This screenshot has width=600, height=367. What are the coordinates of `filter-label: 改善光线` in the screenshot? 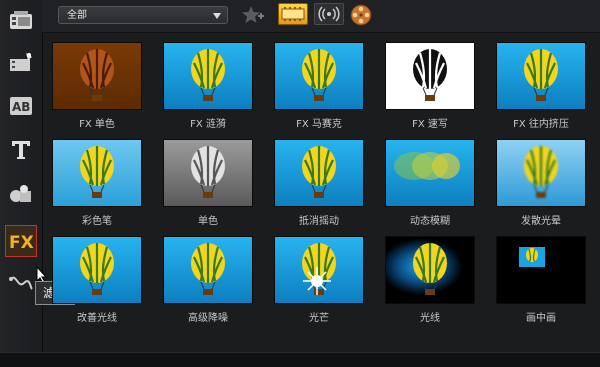 It's located at (97, 318).